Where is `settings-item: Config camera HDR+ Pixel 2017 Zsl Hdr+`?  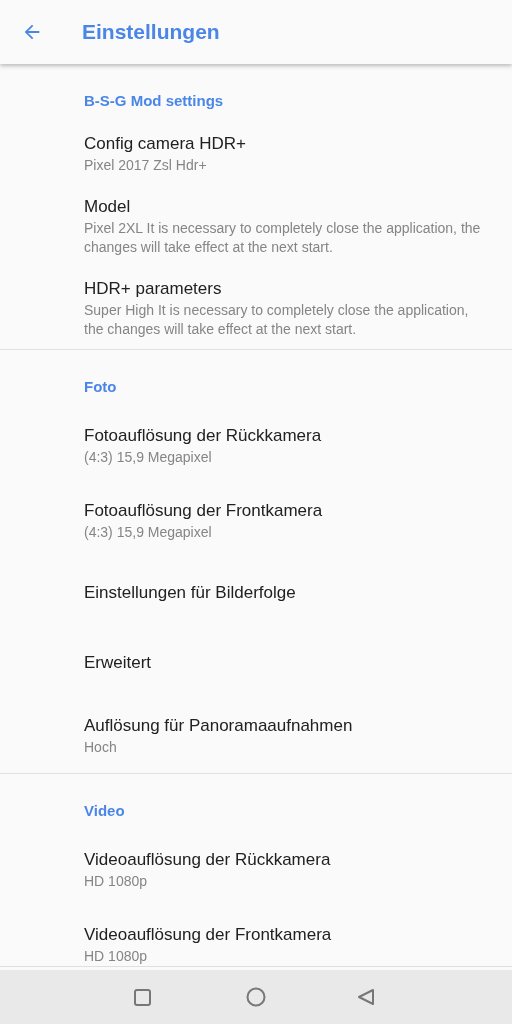
settings-item: Config camera HDR+ Pixel 2017 Zsl Hdr+ is located at coordinates (256, 153).